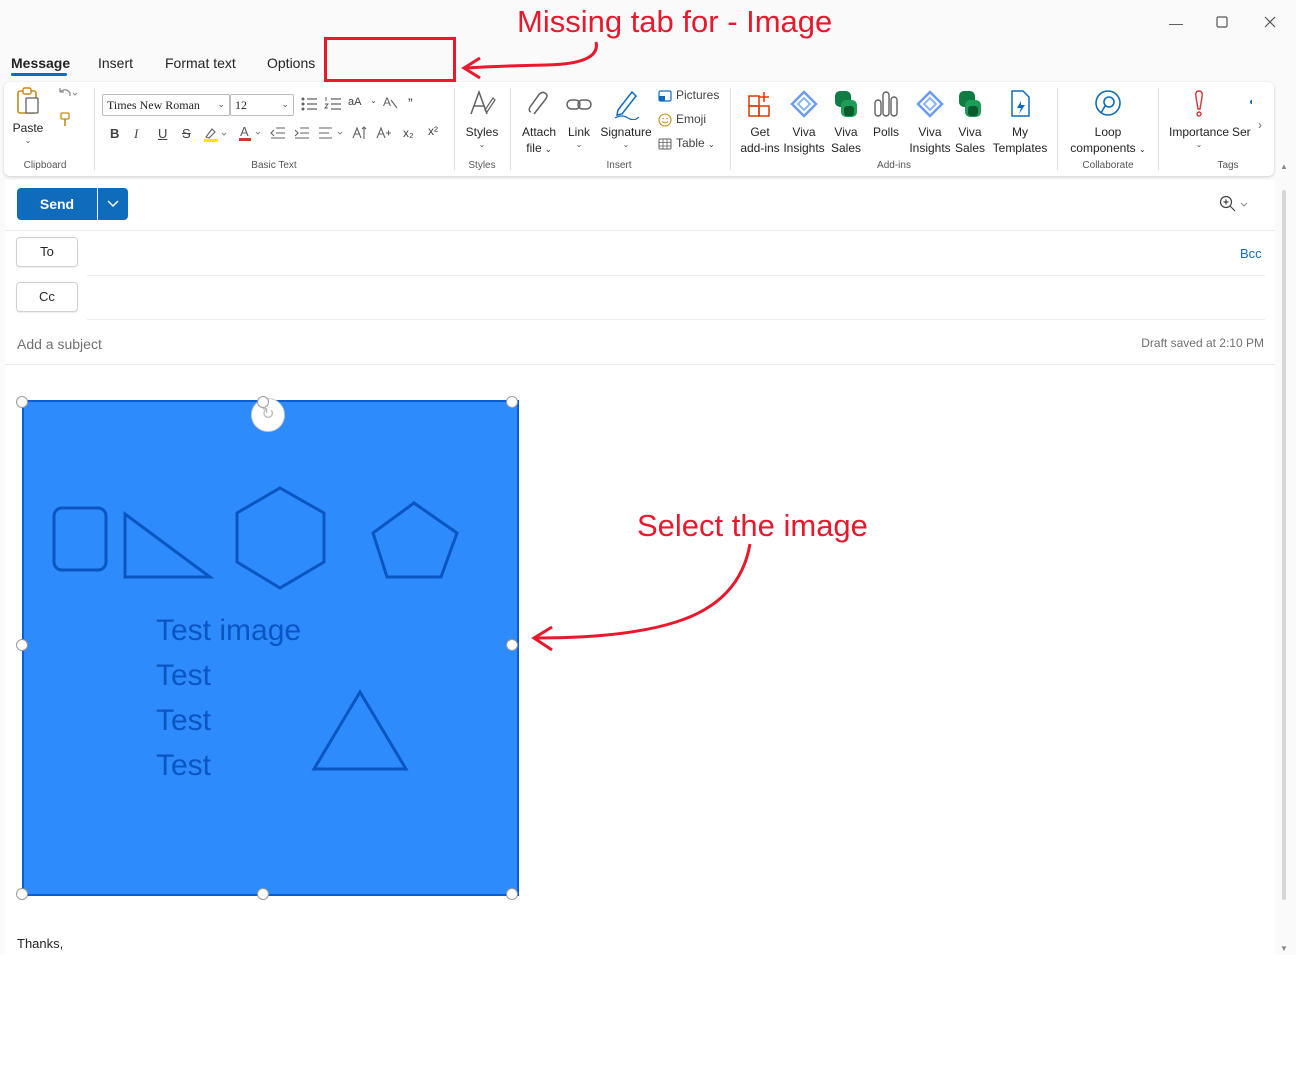 Image resolution: width=1296 pixels, height=1078 pixels. I want to click on maximize-icon, so click(1222, 23).